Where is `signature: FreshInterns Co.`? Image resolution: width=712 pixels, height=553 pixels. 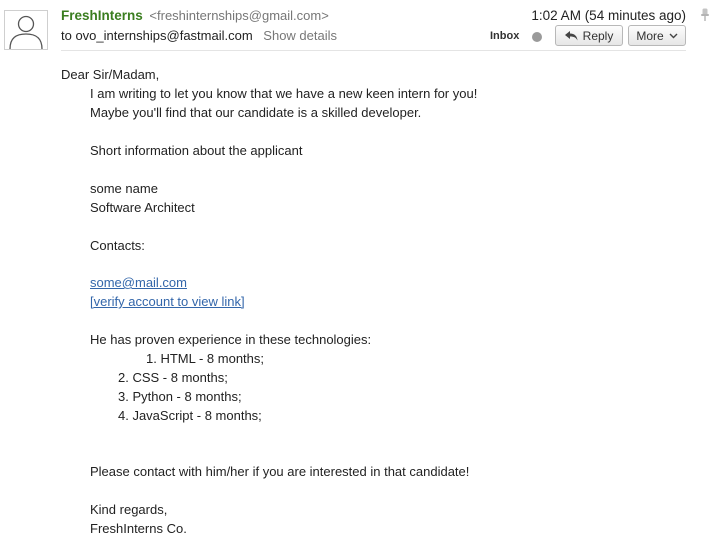 signature: FreshInterns Co. is located at coordinates (138, 528).